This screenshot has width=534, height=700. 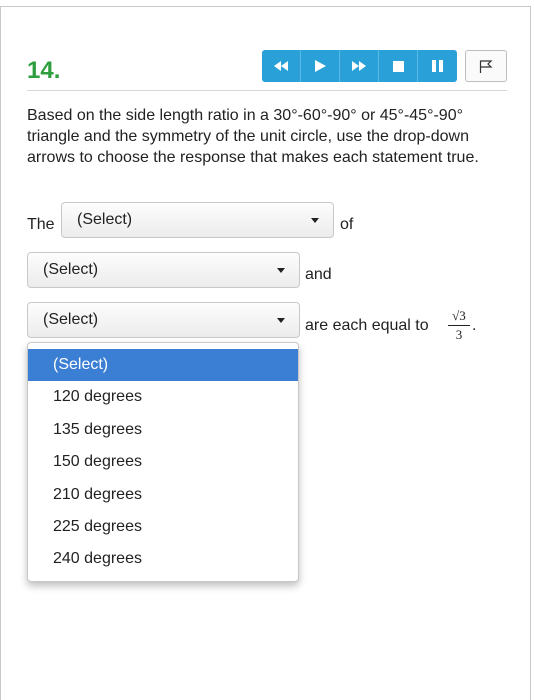 I want to click on question-number: 14., so click(x=44, y=70).